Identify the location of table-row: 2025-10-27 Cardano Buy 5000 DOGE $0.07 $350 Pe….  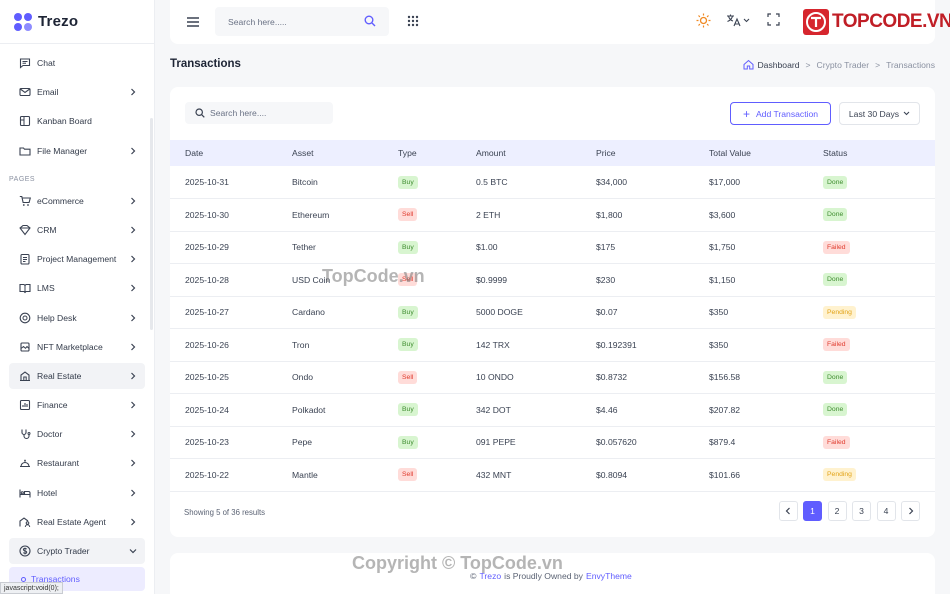
(552, 312).